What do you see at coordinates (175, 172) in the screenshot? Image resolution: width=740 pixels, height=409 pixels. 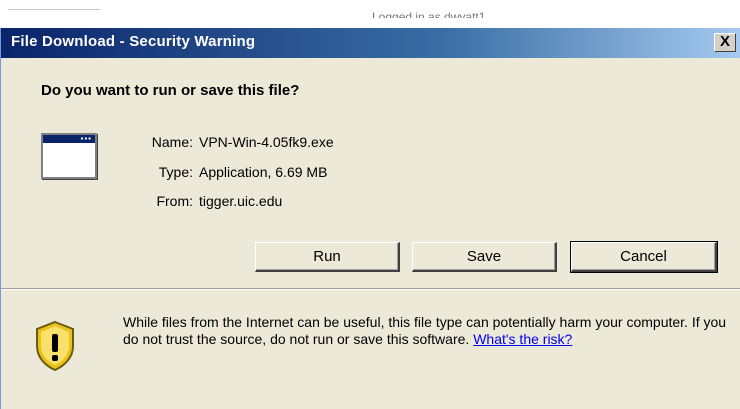 I see `type-label: Type:` at bounding box center [175, 172].